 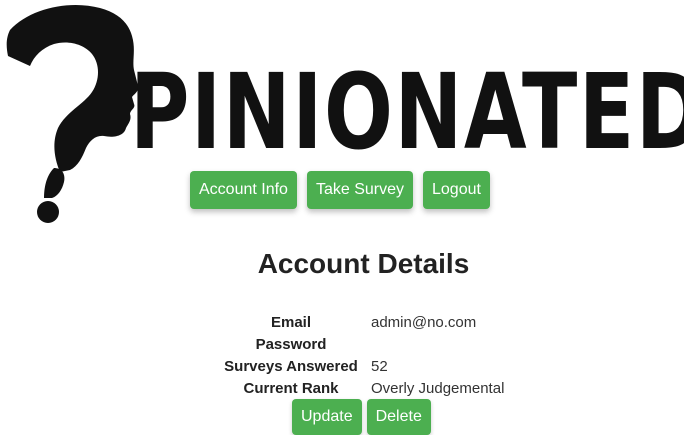 I want to click on current-rank-value: Overly Judgemental, so click(x=438, y=388).